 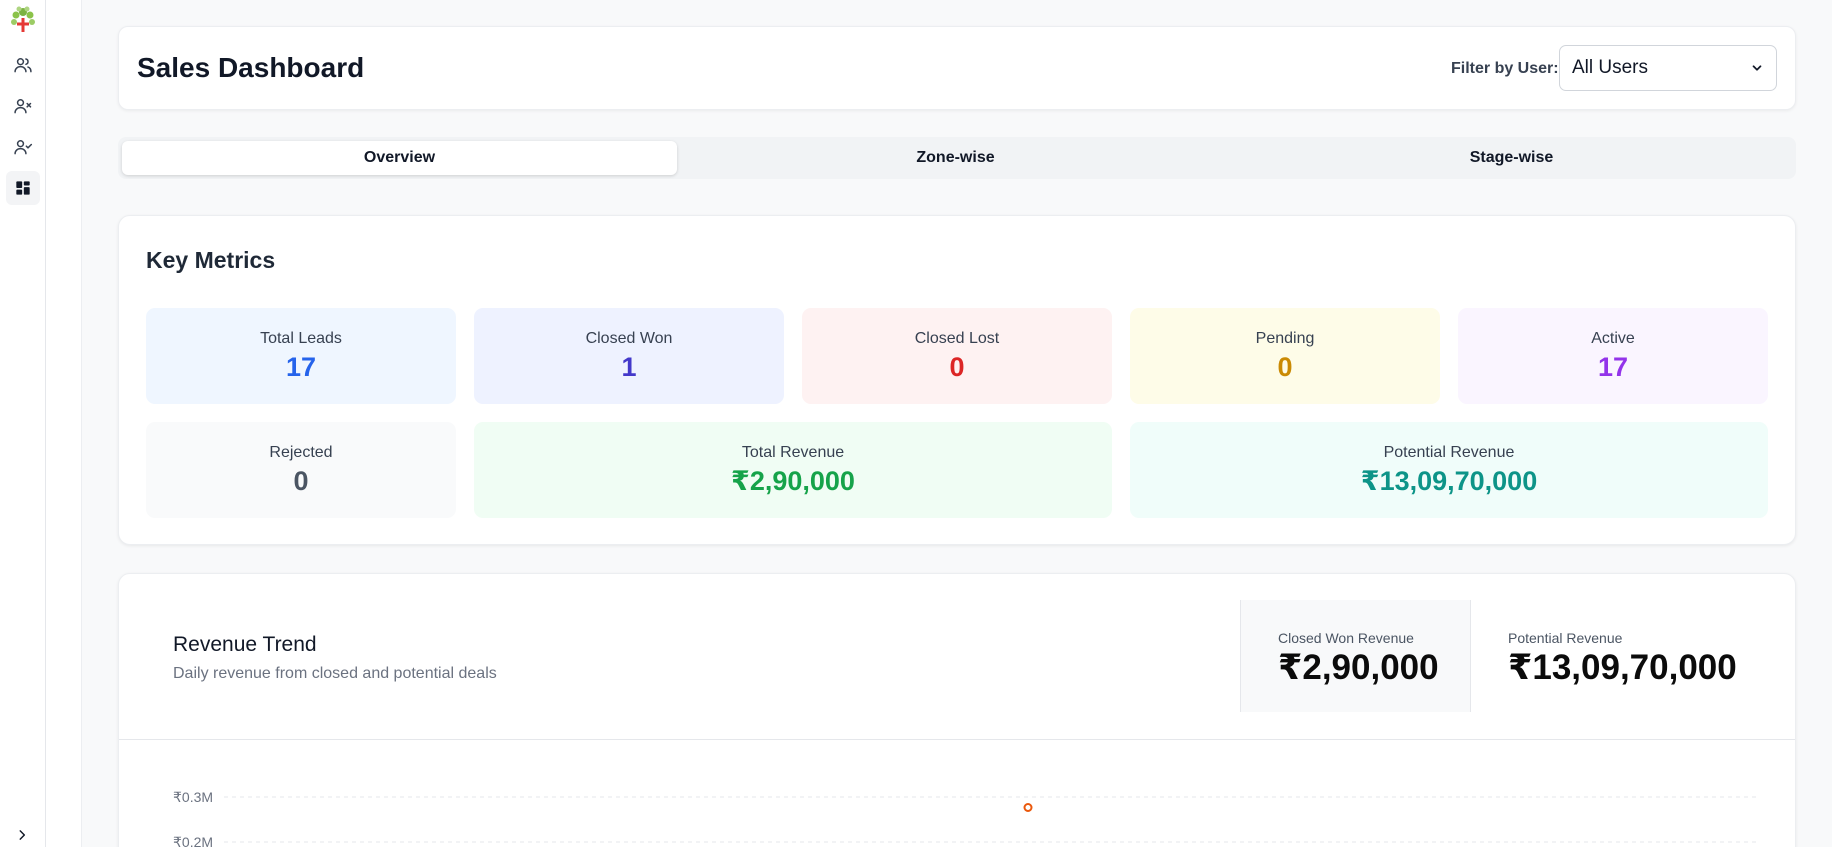 I want to click on metric-rejected: Rejected 0, so click(x=301, y=470).